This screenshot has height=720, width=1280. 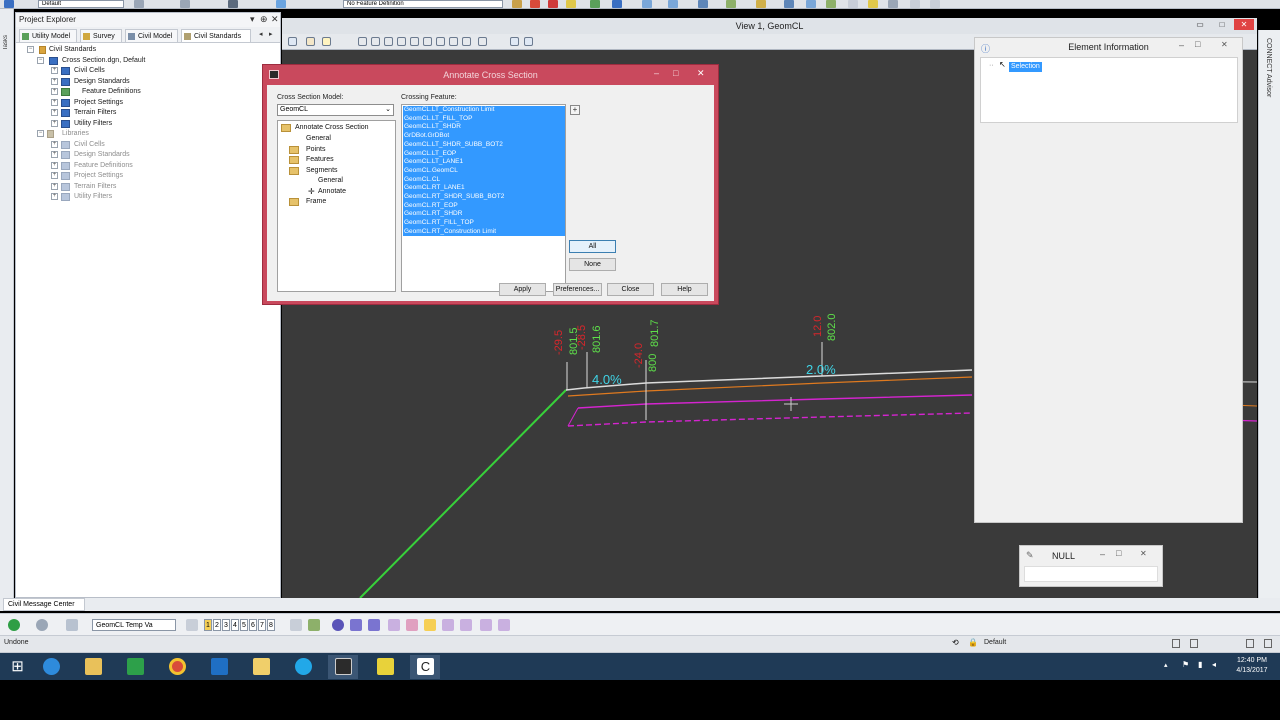 I want to click on tasks-strip: Tasks, so click(x=7, y=303).